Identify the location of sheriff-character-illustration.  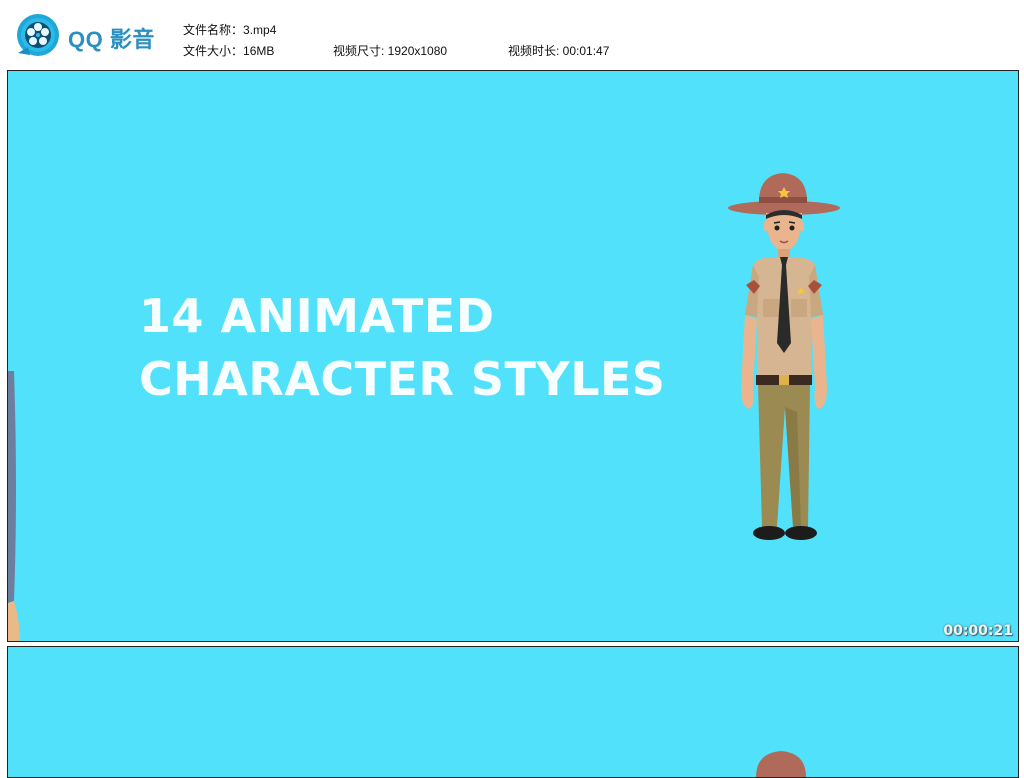
(784, 356).